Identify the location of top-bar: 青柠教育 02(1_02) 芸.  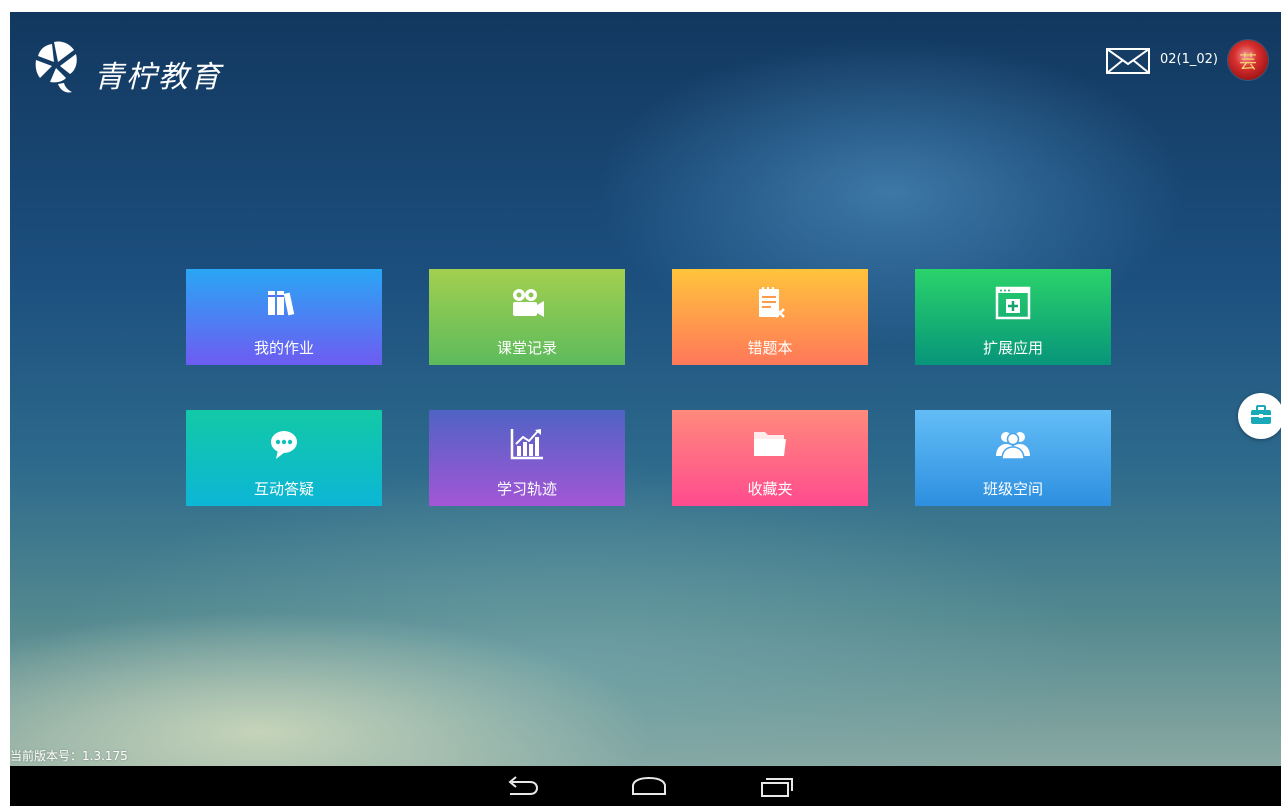
(645, 67).